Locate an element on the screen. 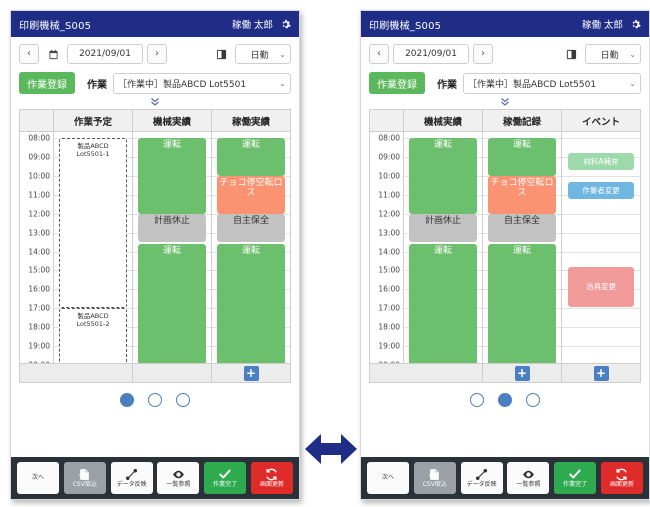 The image size is (650, 507). column-header-operation-log: 稼働記録 is located at coordinates (522, 120).